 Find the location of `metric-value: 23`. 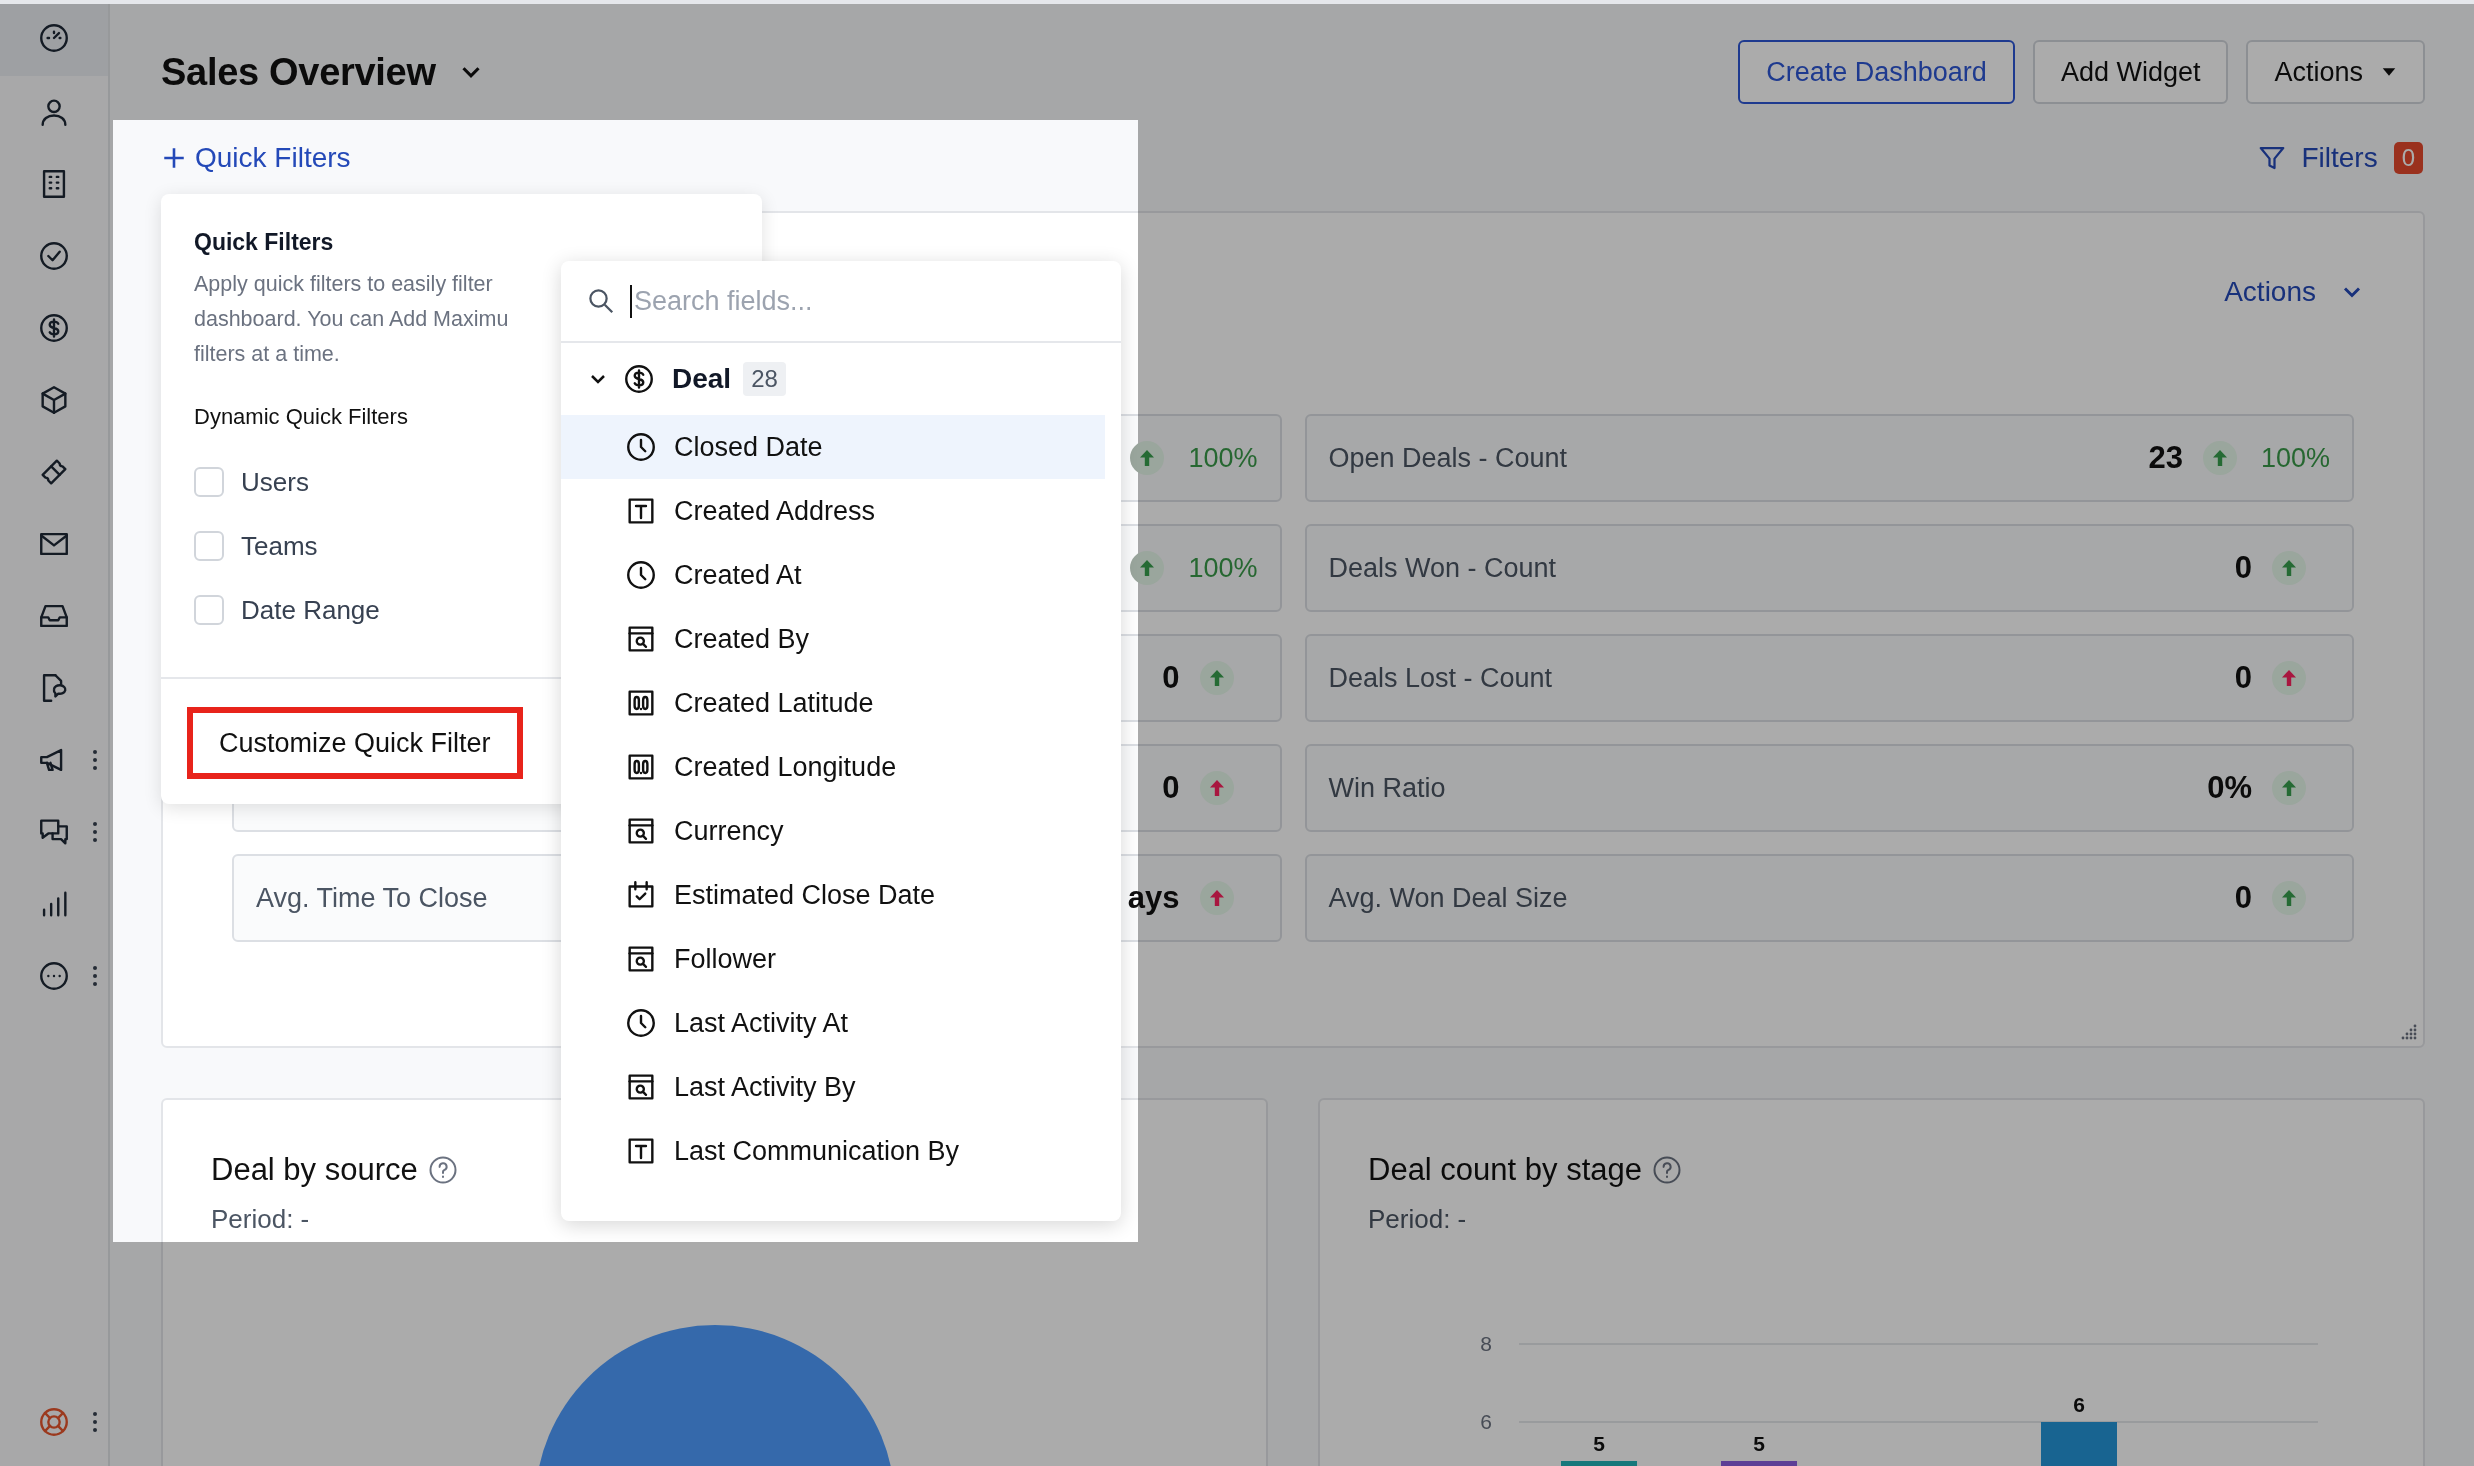

metric-value: 23 is located at coordinates (2165, 458).